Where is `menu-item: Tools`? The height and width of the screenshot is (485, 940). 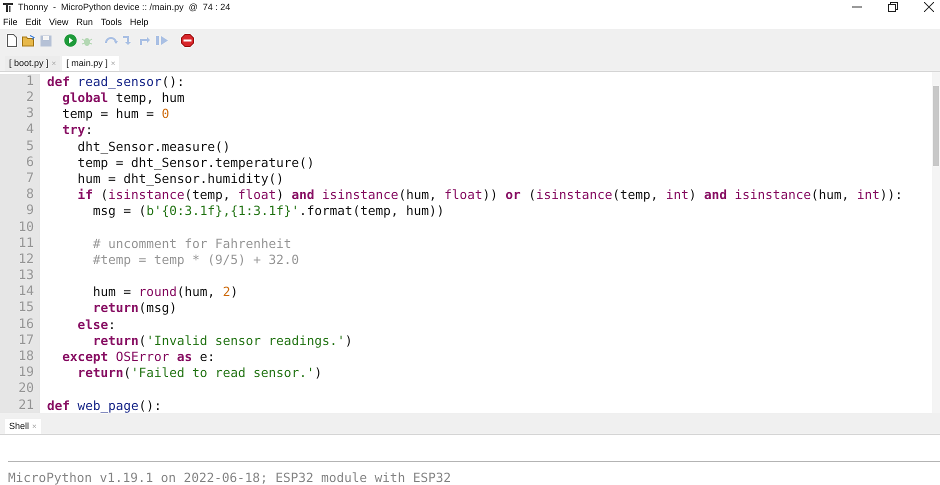
menu-item: Tools is located at coordinates (111, 21).